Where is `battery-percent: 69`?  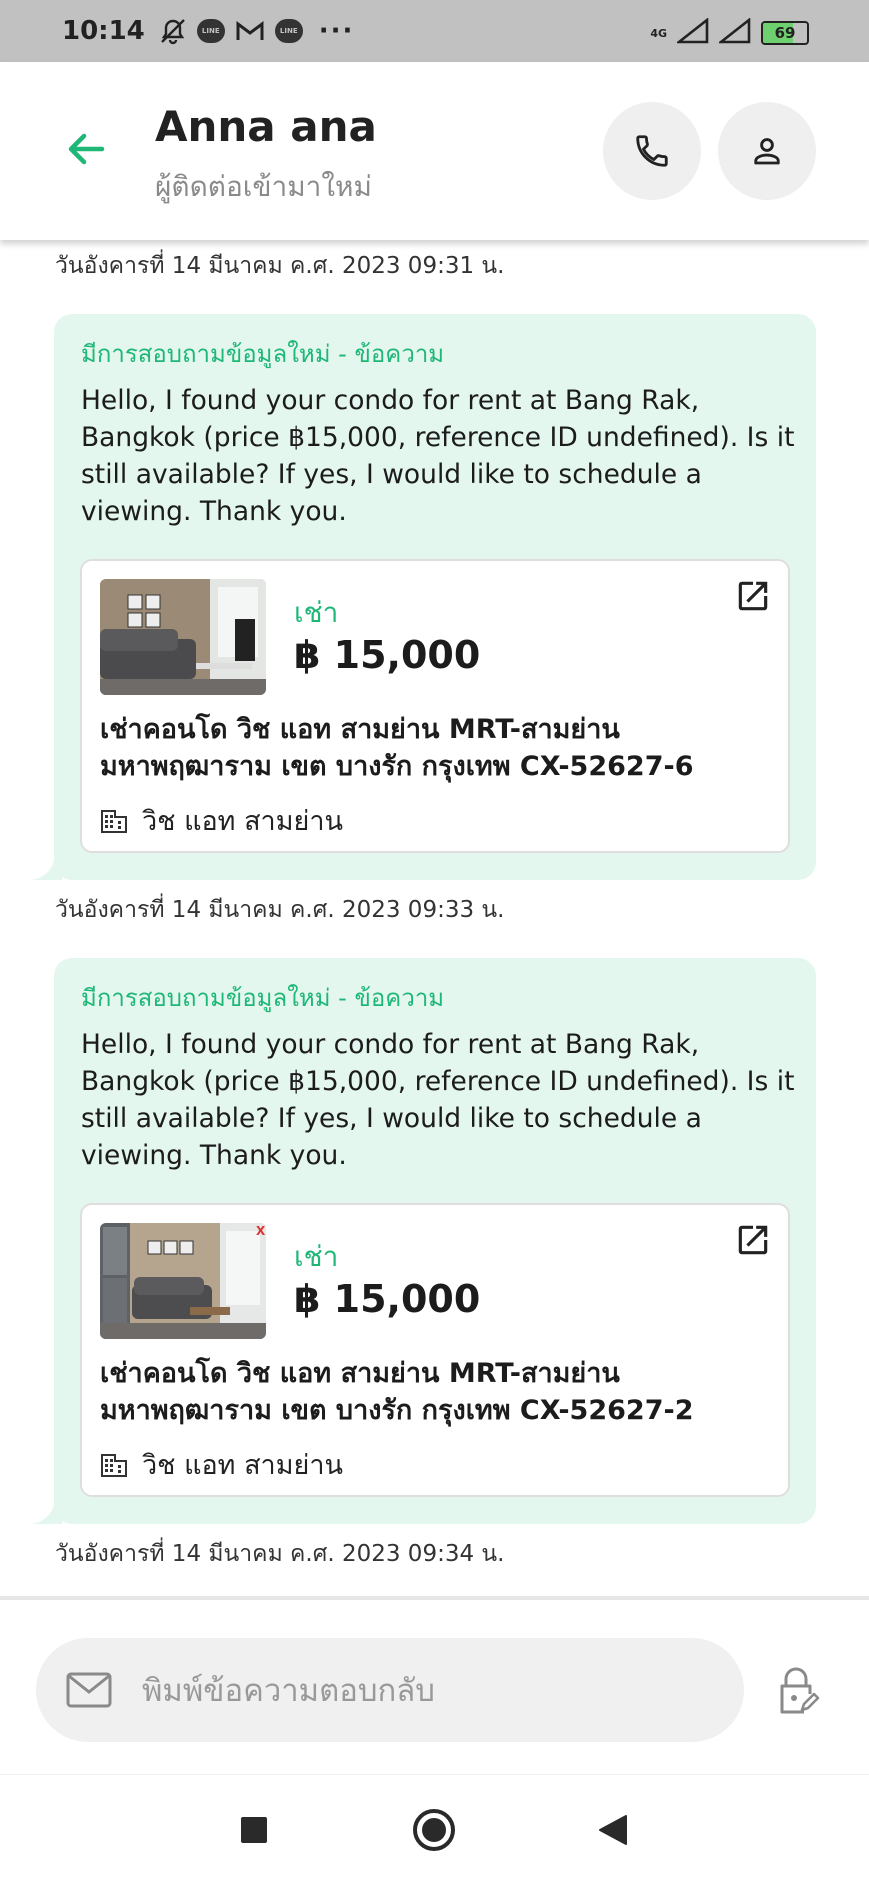
battery-percent: 69 is located at coordinates (785, 33).